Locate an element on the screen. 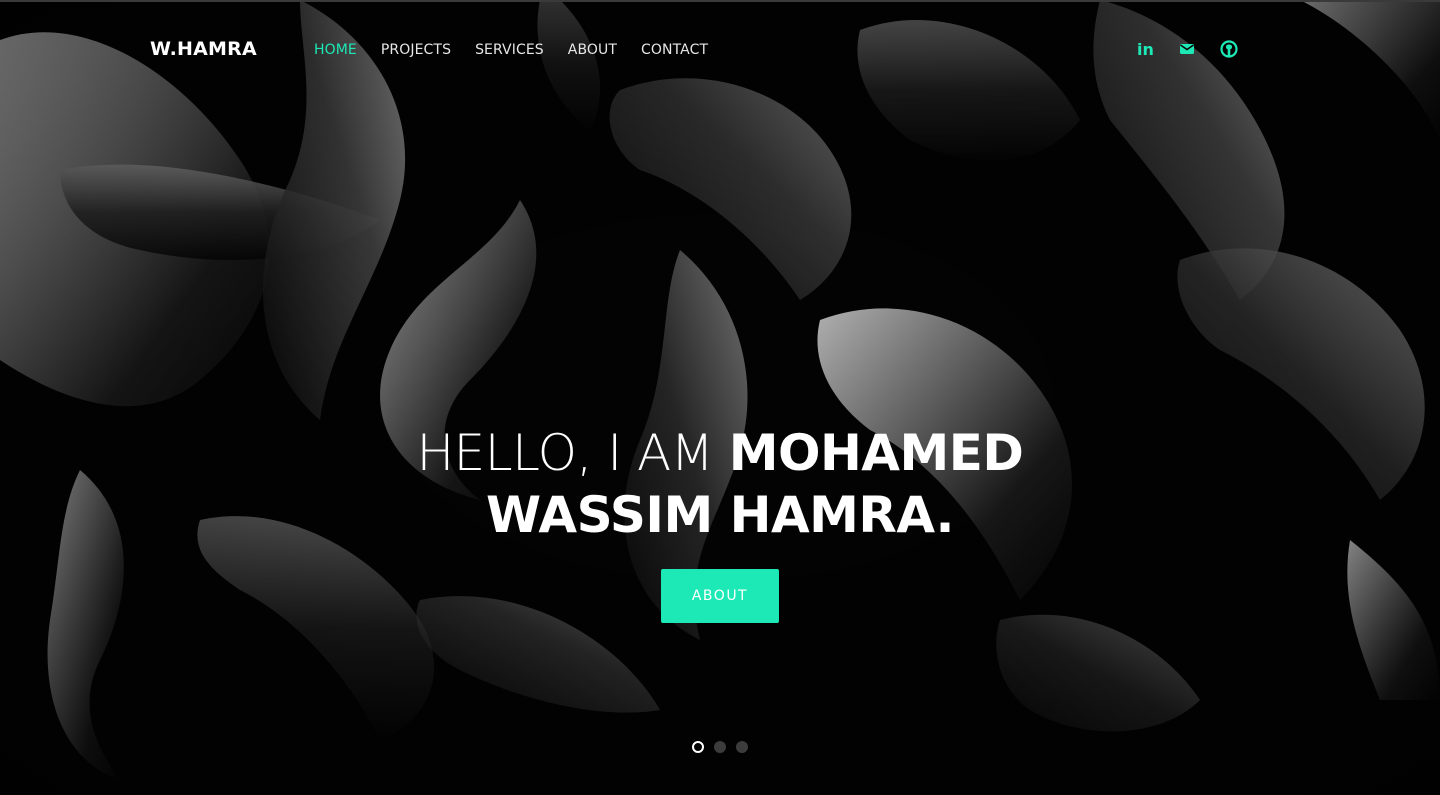 This screenshot has width=1440, height=795. social-links: in is located at coordinates (1187, 49).